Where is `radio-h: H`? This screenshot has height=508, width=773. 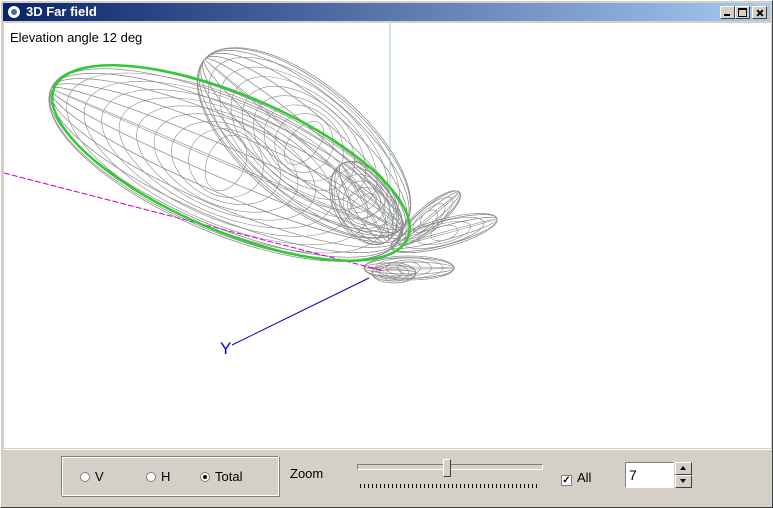 radio-h: H is located at coordinates (158, 476).